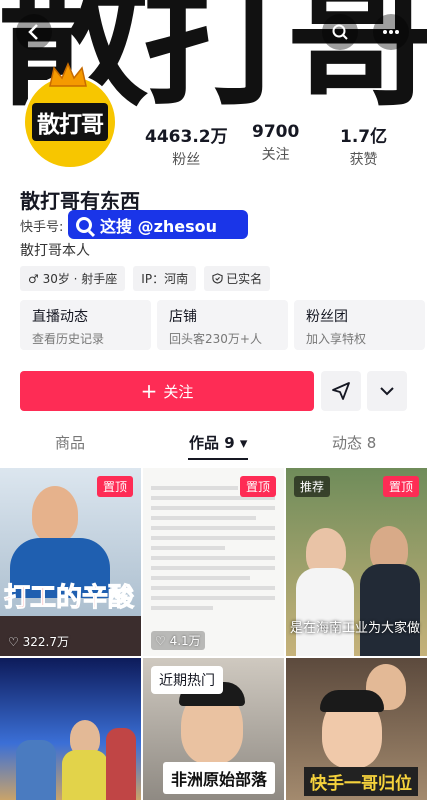 This screenshot has width=427, height=800. What do you see at coordinates (244, 279) in the screenshot?
I see `verified-label: 已实名` at bounding box center [244, 279].